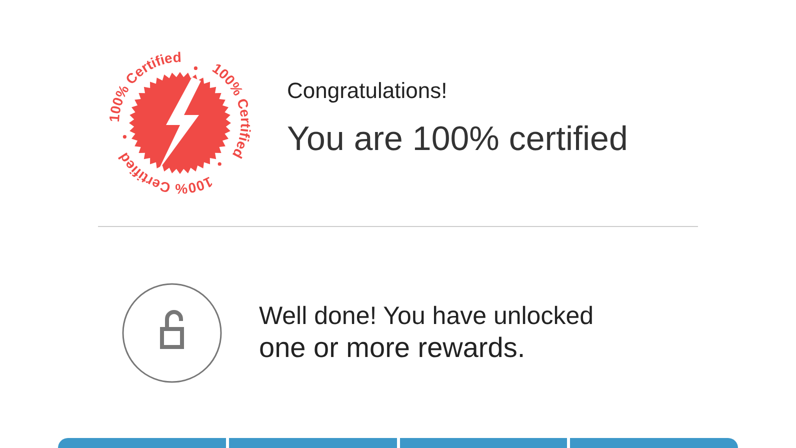 This screenshot has width=796, height=448. What do you see at coordinates (457, 139) in the screenshot?
I see `certified-title: You are 100% certified` at bounding box center [457, 139].